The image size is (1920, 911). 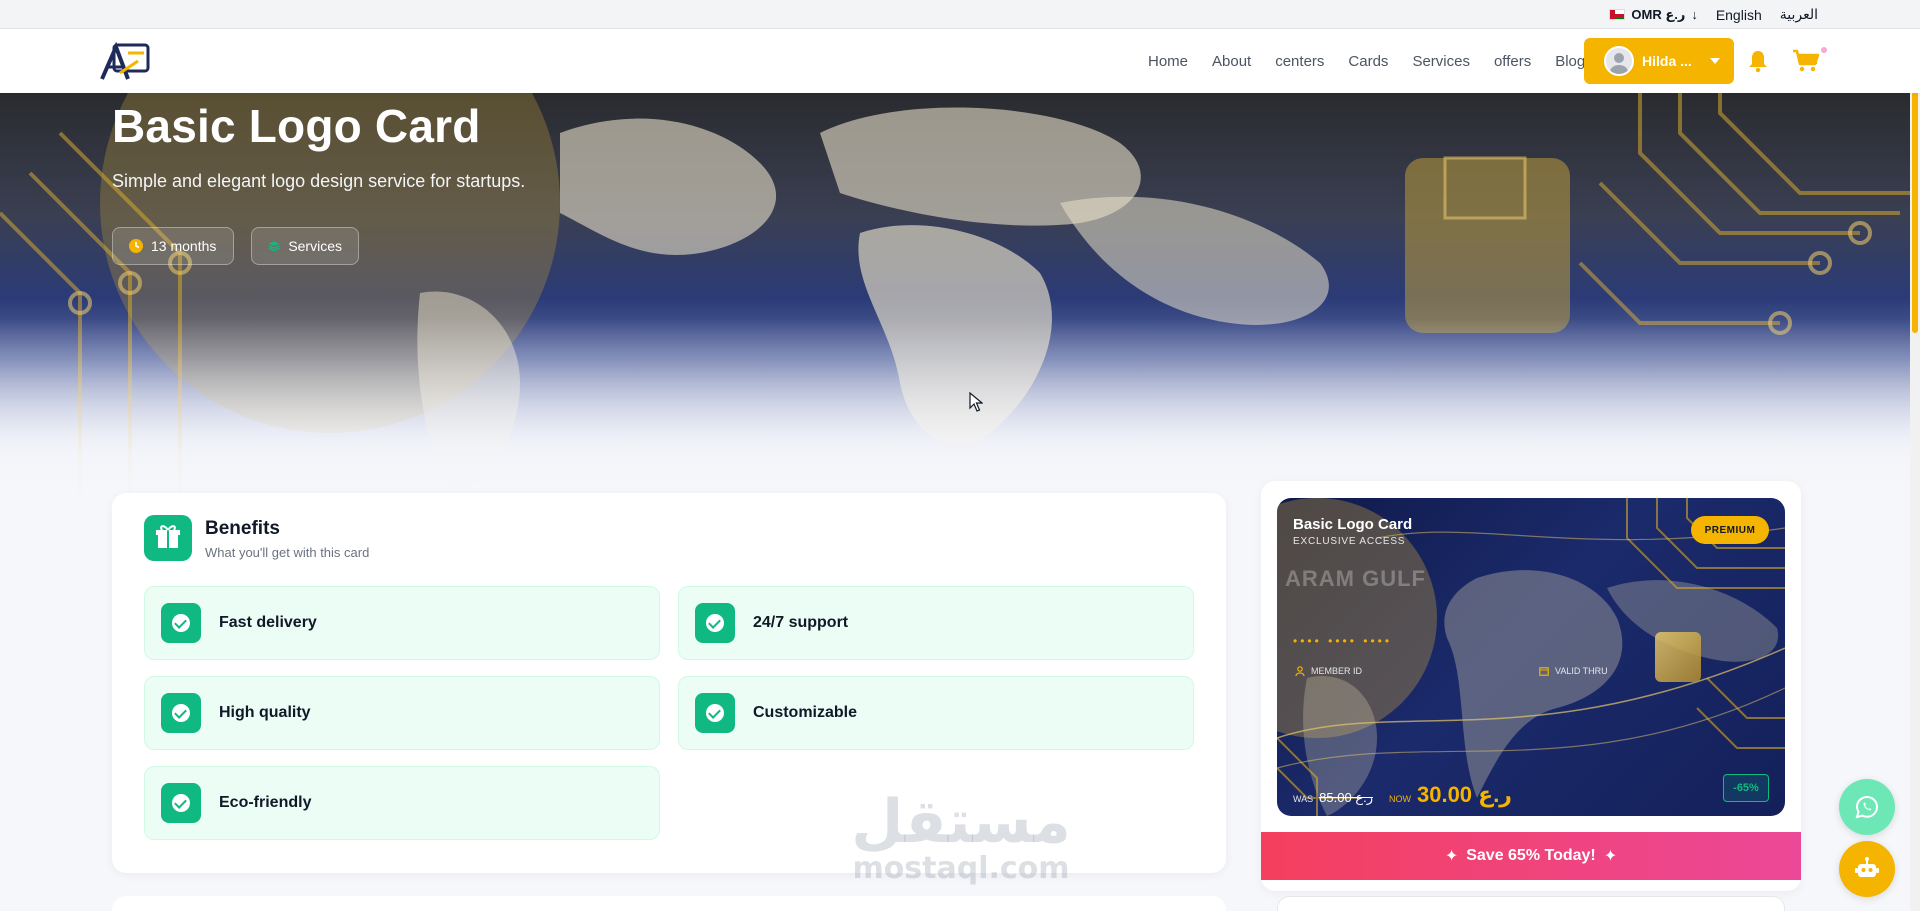 I want to click on discount-badge: -65%, so click(x=1746, y=788).